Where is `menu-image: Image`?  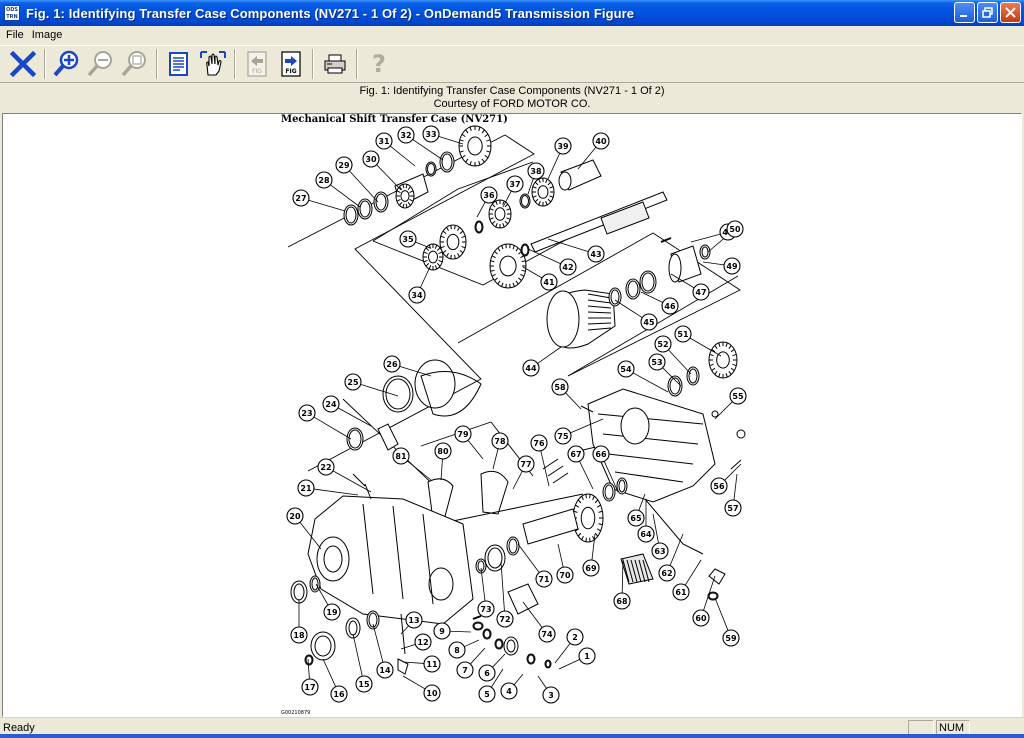 menu-image: Image is located at coordinates (49, 35).